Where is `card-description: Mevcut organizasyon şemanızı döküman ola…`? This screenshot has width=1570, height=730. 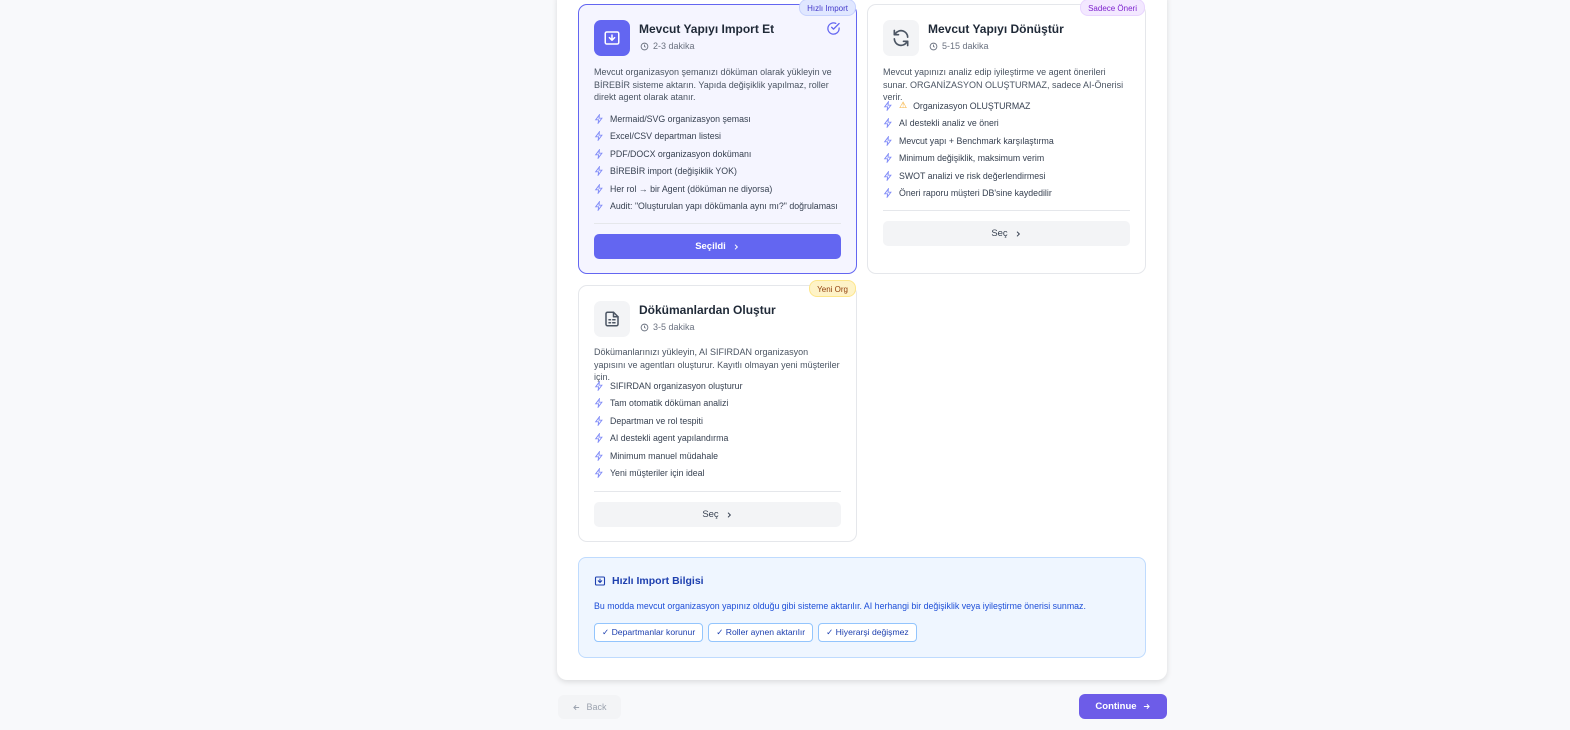 card-description: Mevcut organizasyon şemanızı döküman ola… is located at coordinates (713, 84).